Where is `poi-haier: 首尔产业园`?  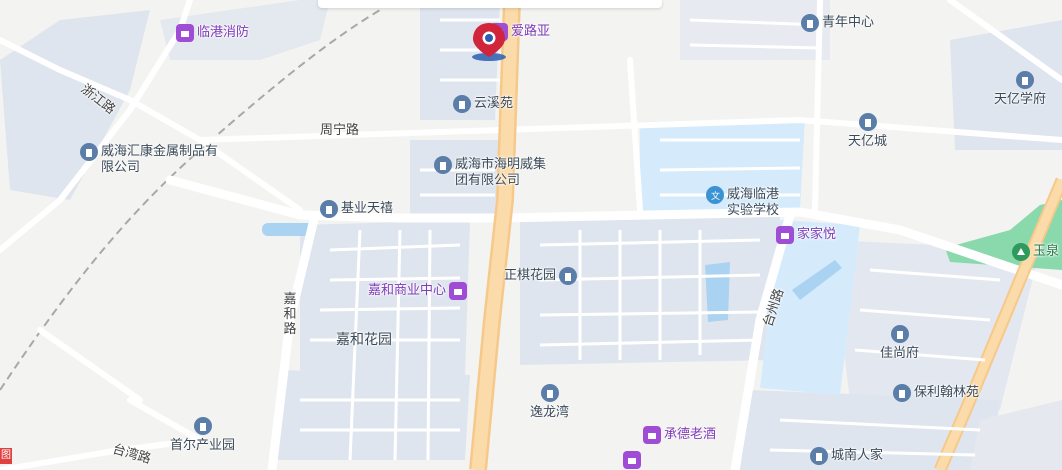 poi-haier: 首尔产业园 is located at coordinates (202, 435).